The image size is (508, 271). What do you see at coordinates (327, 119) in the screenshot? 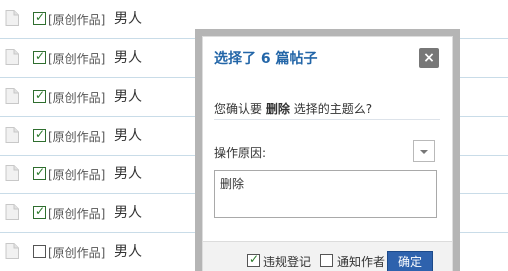
I see `divider` at bounding box center [327, 119].